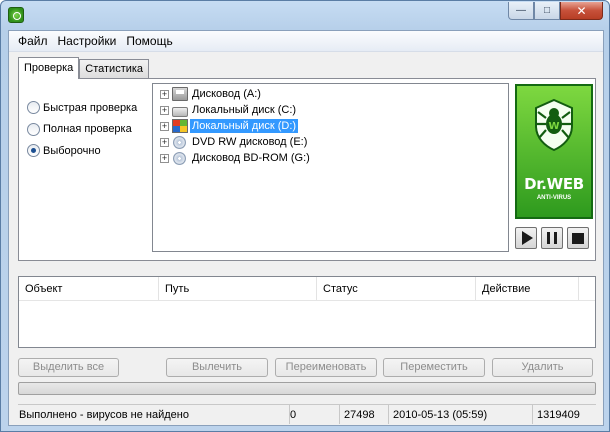  Describe the element at coordinates (461, 414) in the screenshot. I see `status-datetime: 2010-05-13 (05:59)` at that location.